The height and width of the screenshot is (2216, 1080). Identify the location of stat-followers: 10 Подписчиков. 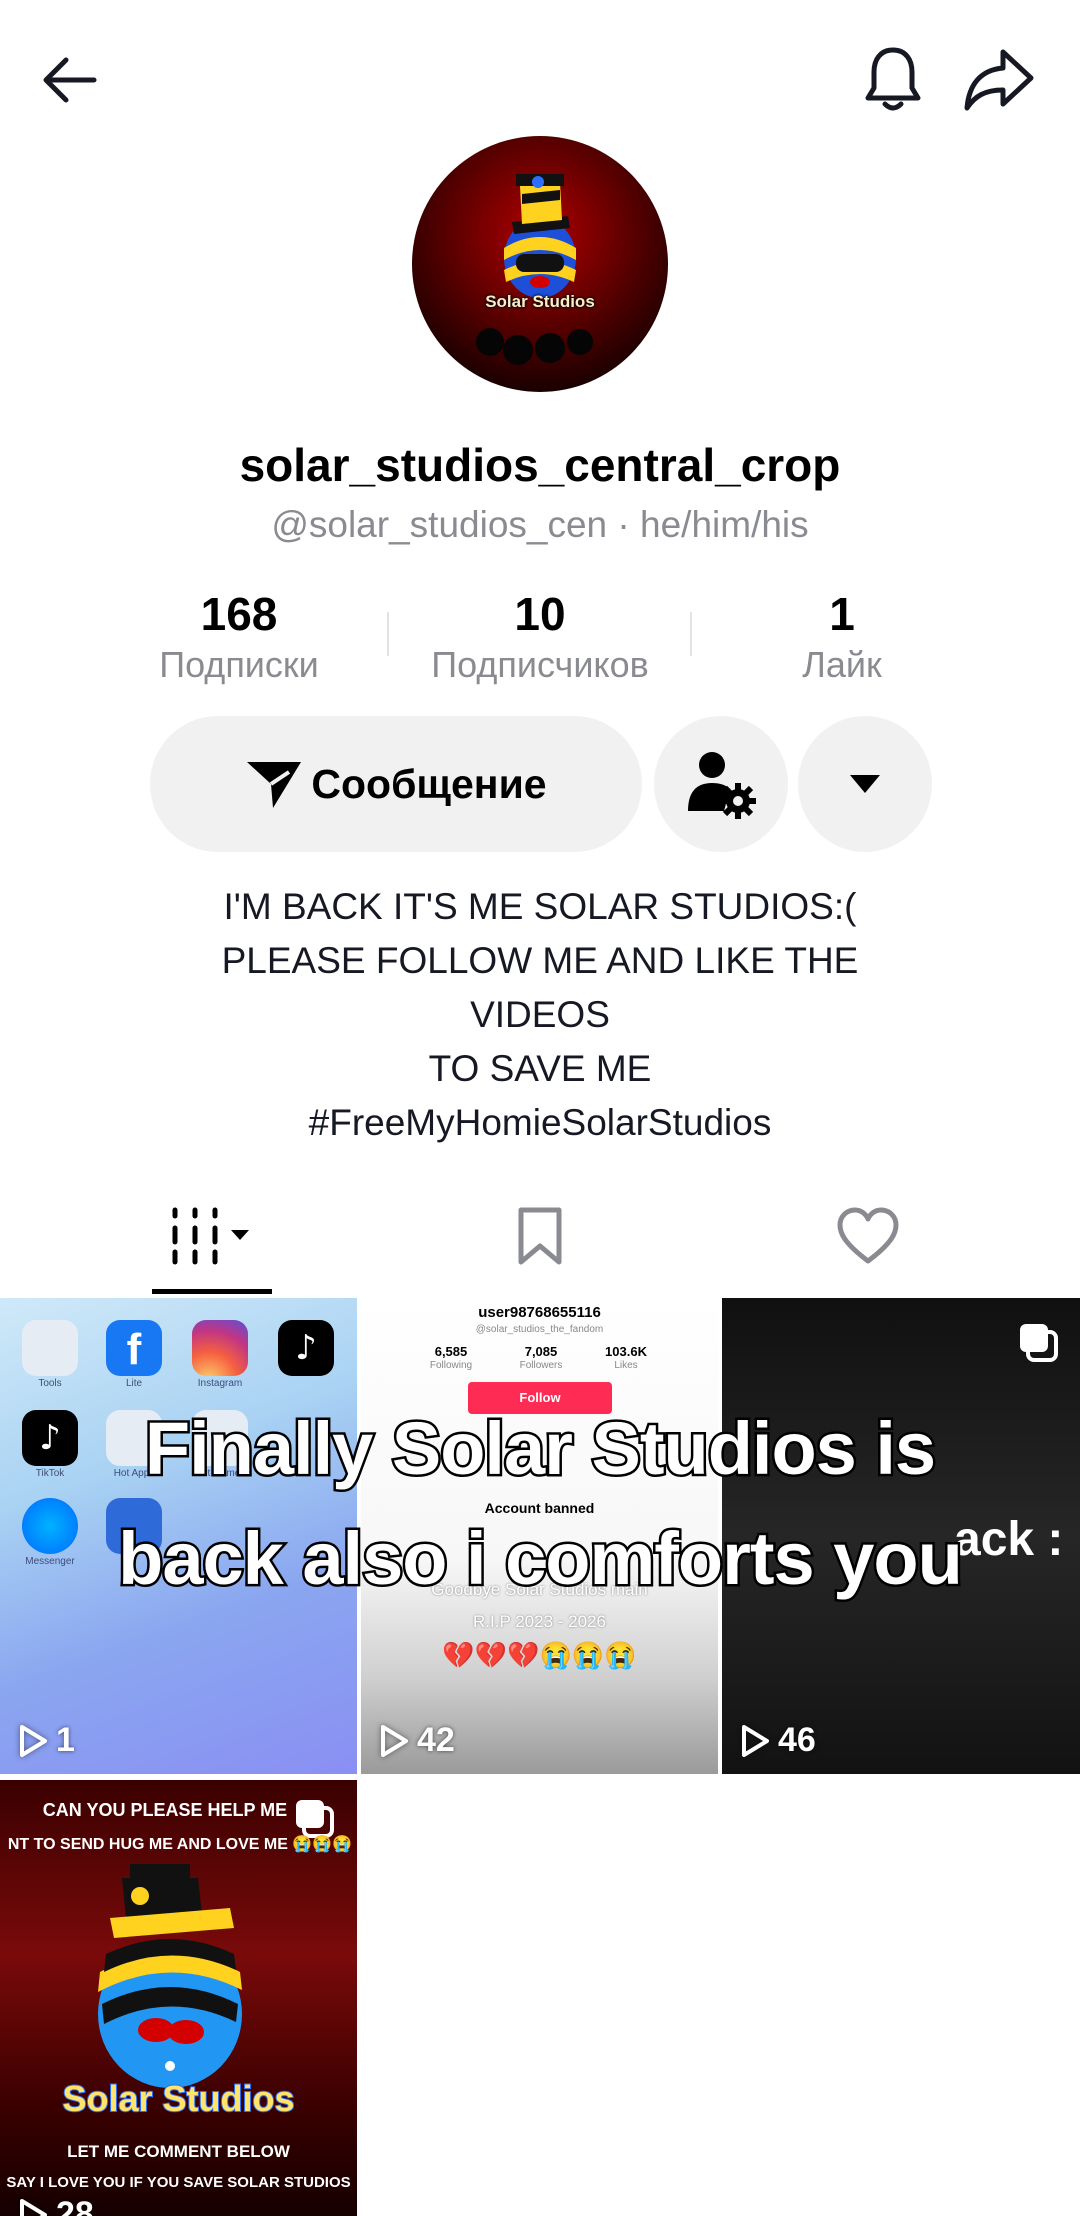
(540, 637).